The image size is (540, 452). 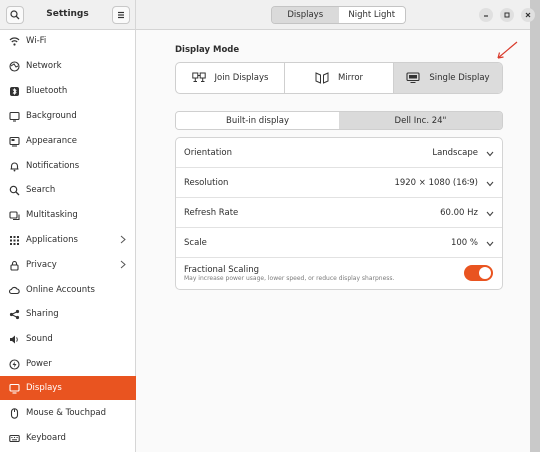 I want to click on sidebar-item-label: Displays, so click(x=44, y=388).